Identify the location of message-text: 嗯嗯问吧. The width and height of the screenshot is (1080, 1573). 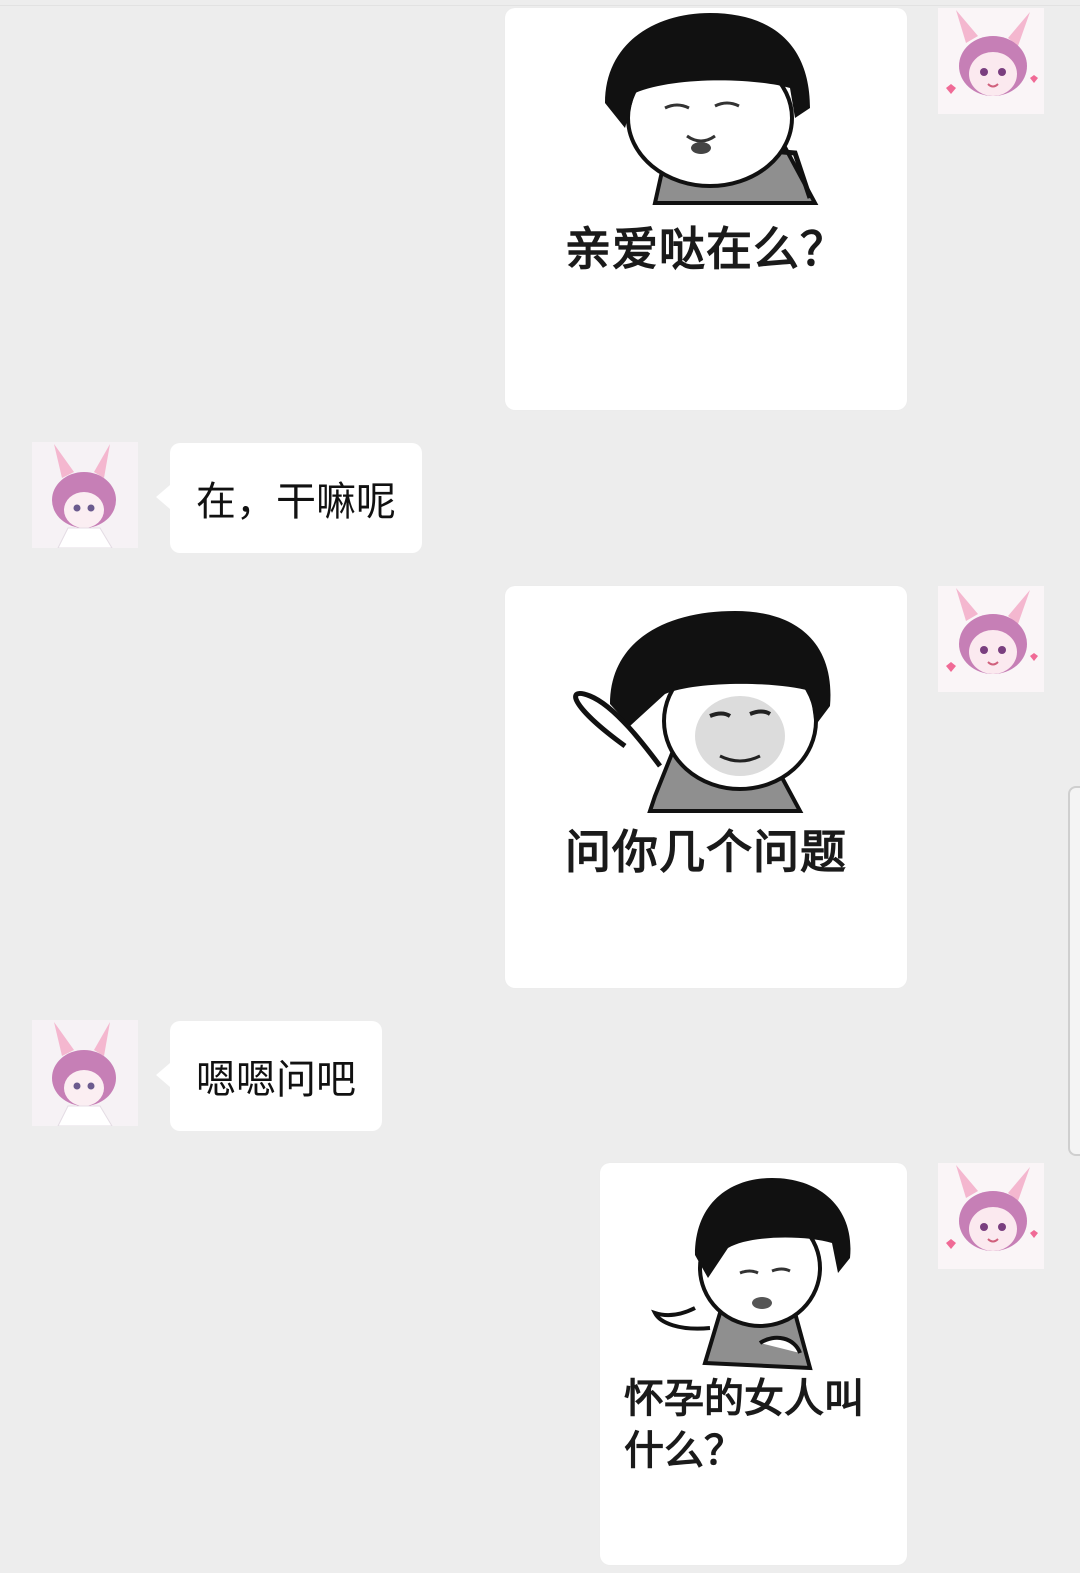
(276, 1080).